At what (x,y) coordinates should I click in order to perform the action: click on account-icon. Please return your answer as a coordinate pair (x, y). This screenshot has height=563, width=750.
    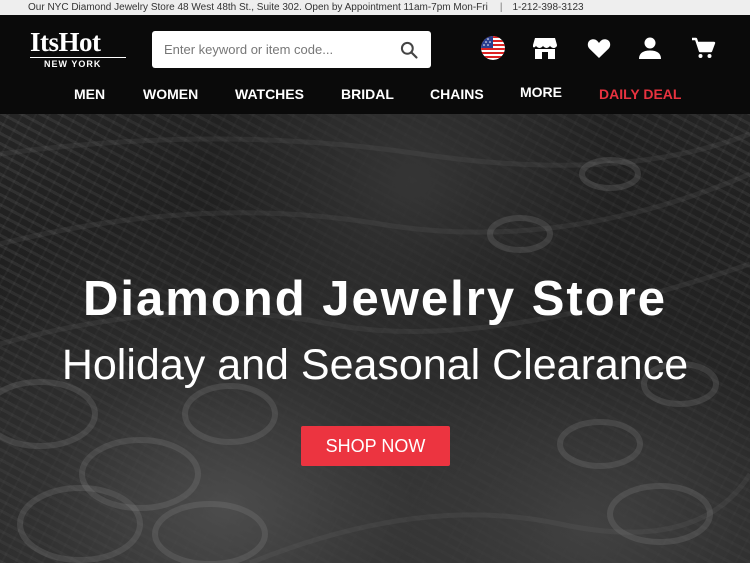
    Looking at the image, I should click on (650, 48).